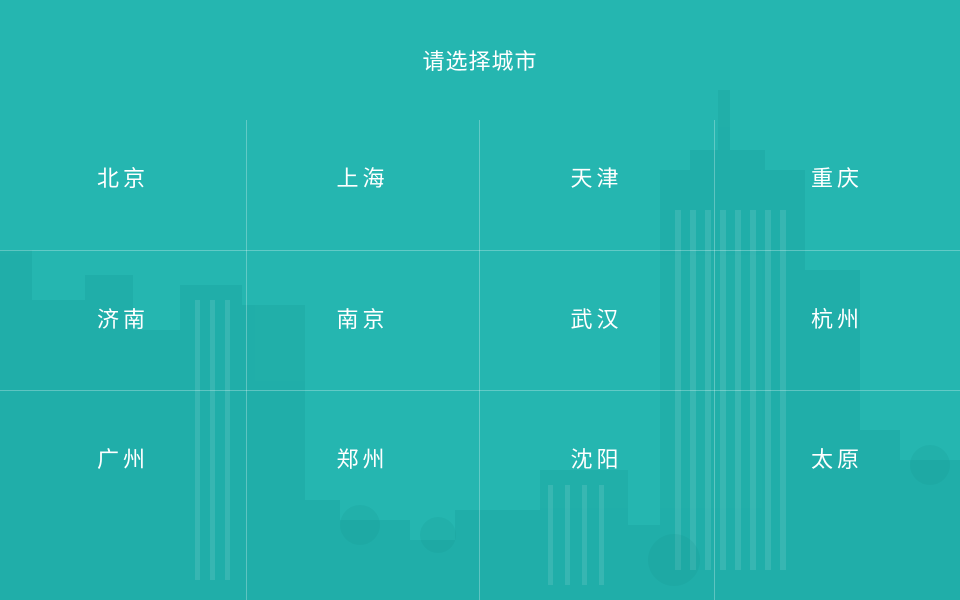 This screenshot has height=600, width=960. I want to click on city-hangzhou: 杭州, so click(837, 320).